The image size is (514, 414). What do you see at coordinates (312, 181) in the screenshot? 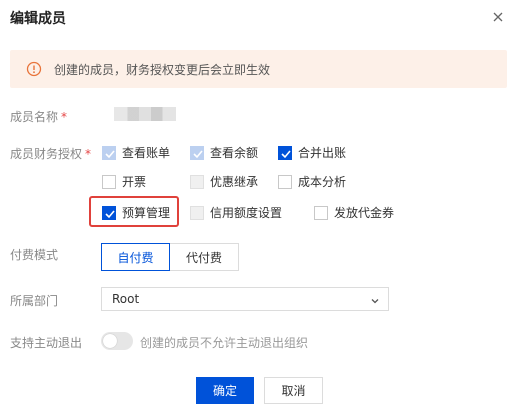
I see `perm-cost-analysis: 成本分析` at bounding box center [312, 181].